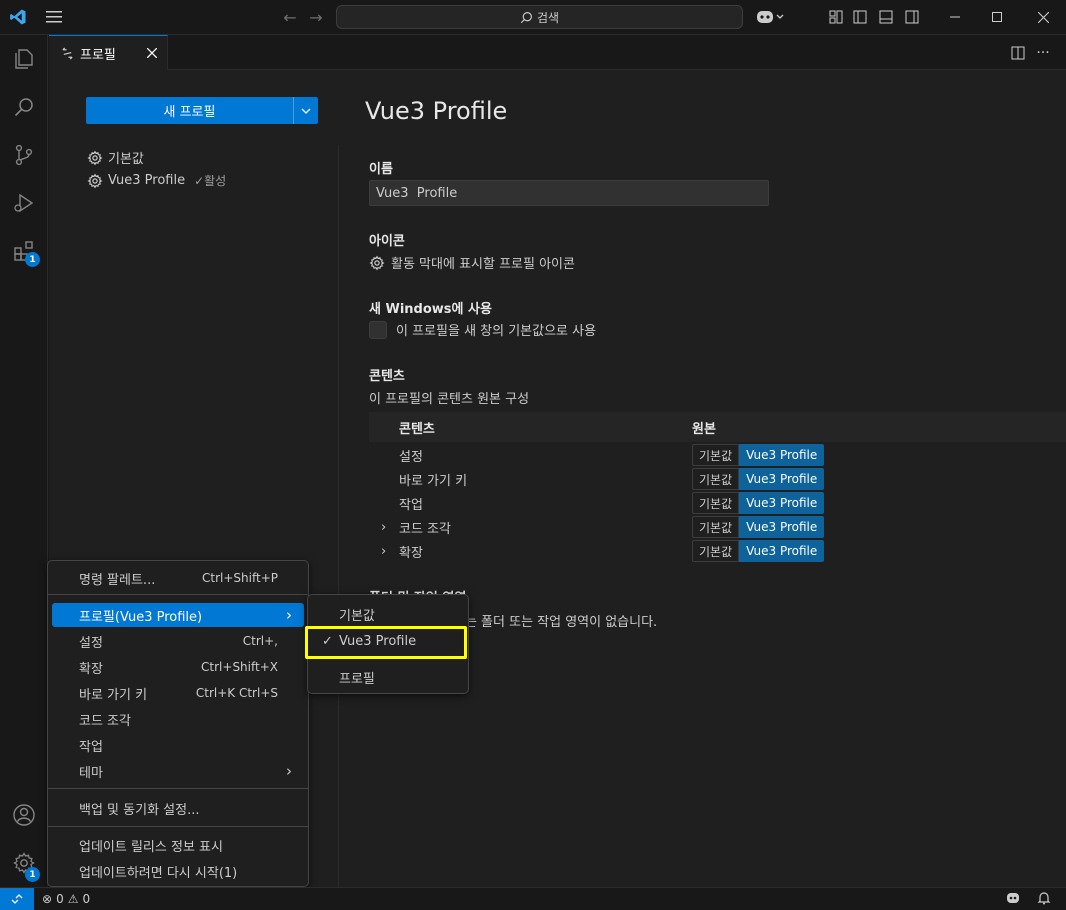 The height and width of the screenshot is (910, 1066). I want to click on submenu-item-default: 기본값, so click(388, 614).